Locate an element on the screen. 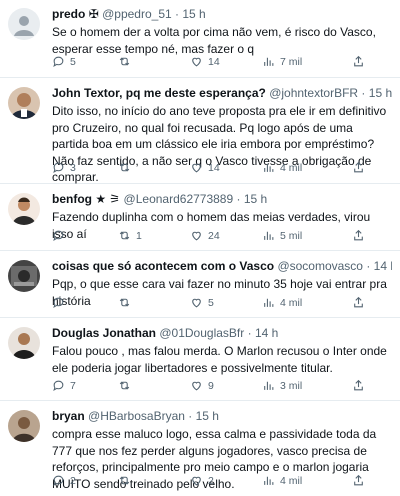 Image resolution: width=400 pixels, height=496 pixels. reply-count: 3 is located at coordinates (73, 167).